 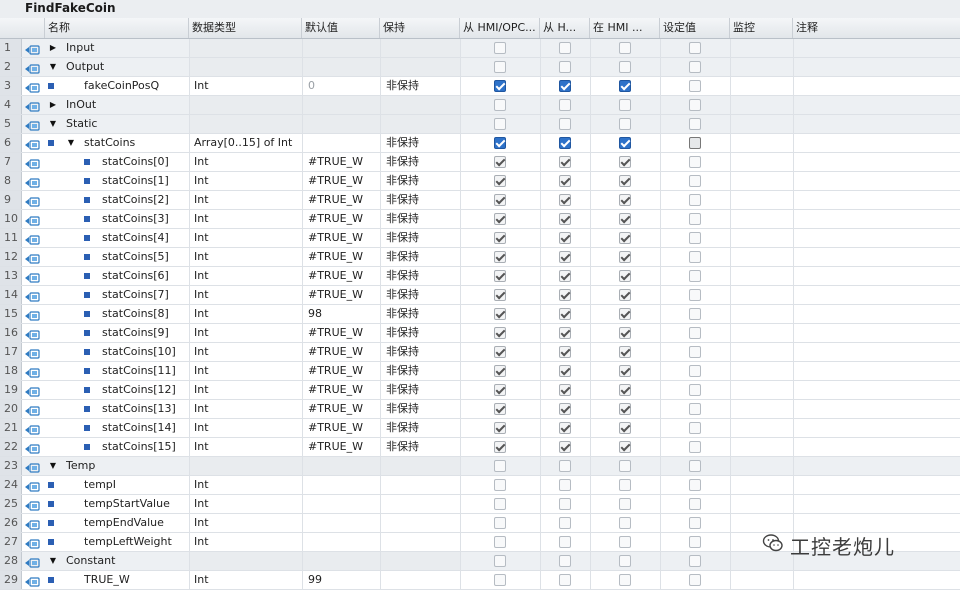 I want to click on variable-name: statCoins[6], so click(x=145, y=276).